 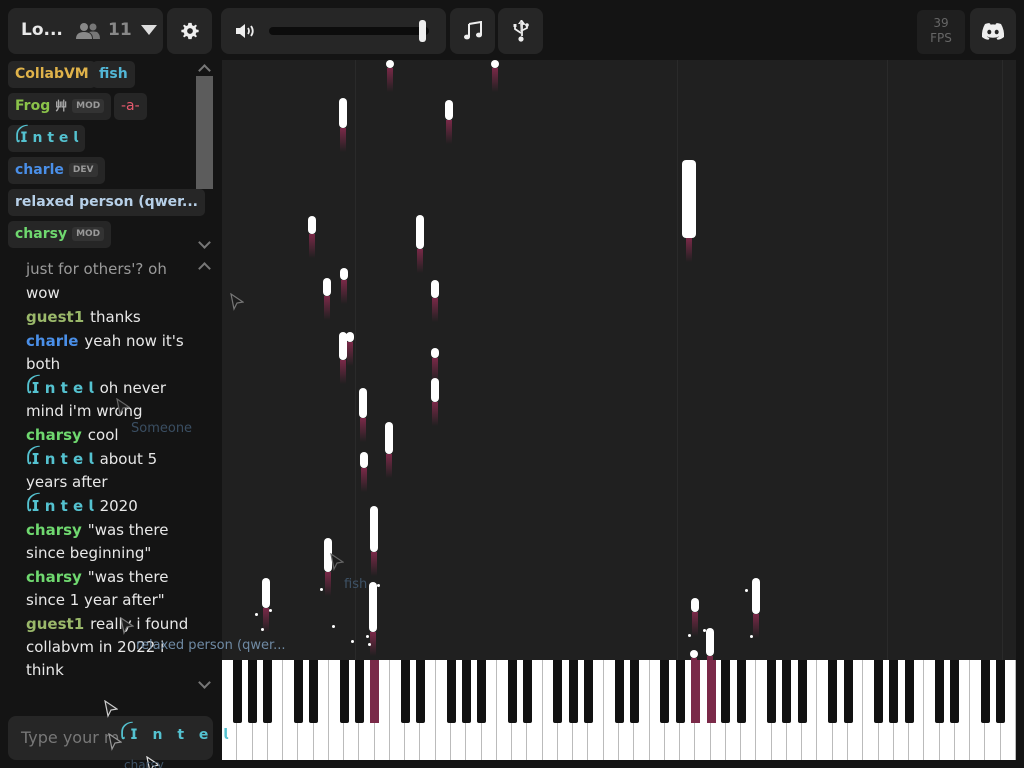 What do you see at coordinates (60, 234) in the screenshot?
I see `user-item-charsy: charsy MOD` at bounding box center [60, 234].